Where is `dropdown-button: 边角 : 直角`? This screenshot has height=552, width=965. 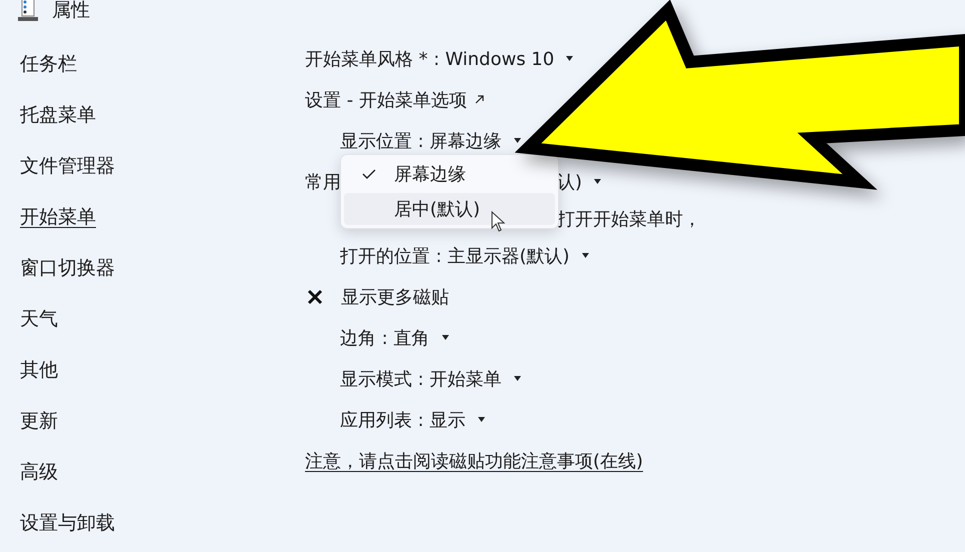 dropdown-button: 边角 : 直角 is located at coordinates (385, 338).